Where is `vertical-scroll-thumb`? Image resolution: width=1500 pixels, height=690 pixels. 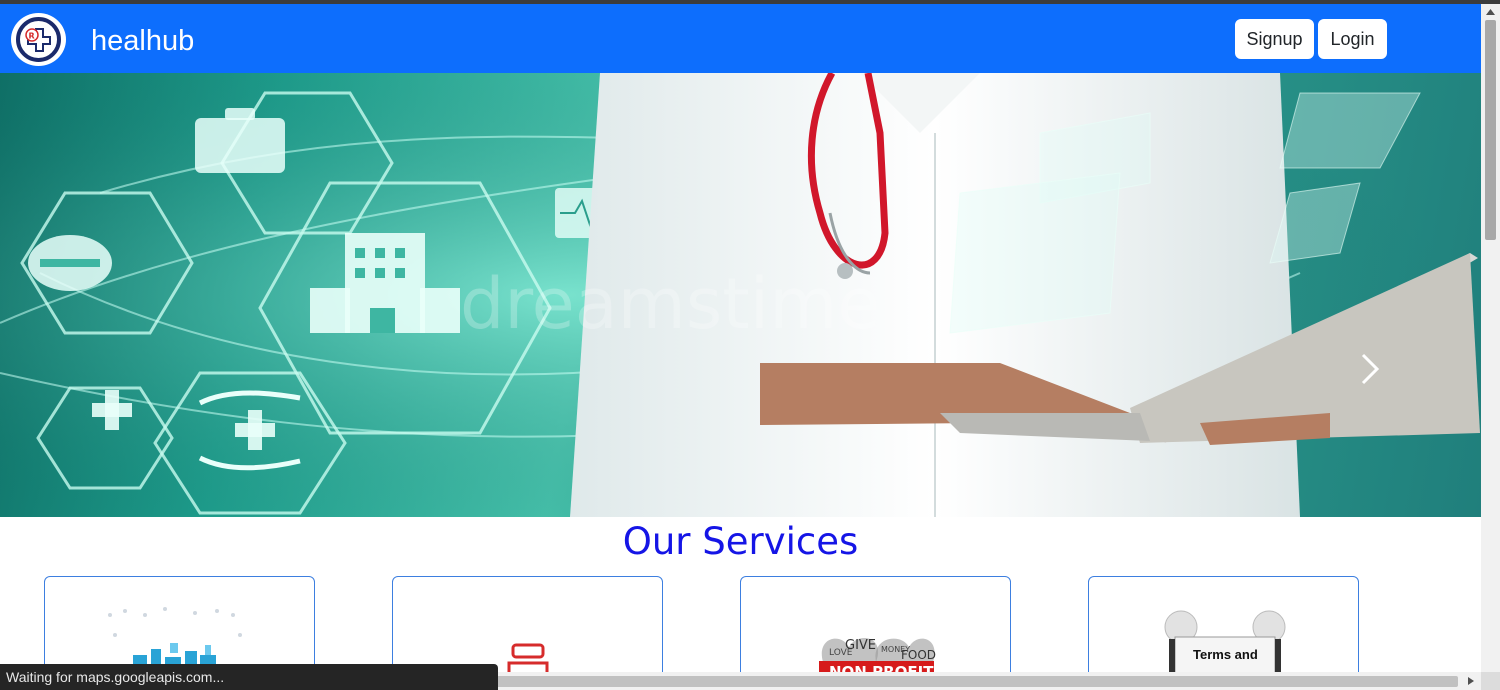 vertical-scroll-thumb is located at coordinates (1490, 130).